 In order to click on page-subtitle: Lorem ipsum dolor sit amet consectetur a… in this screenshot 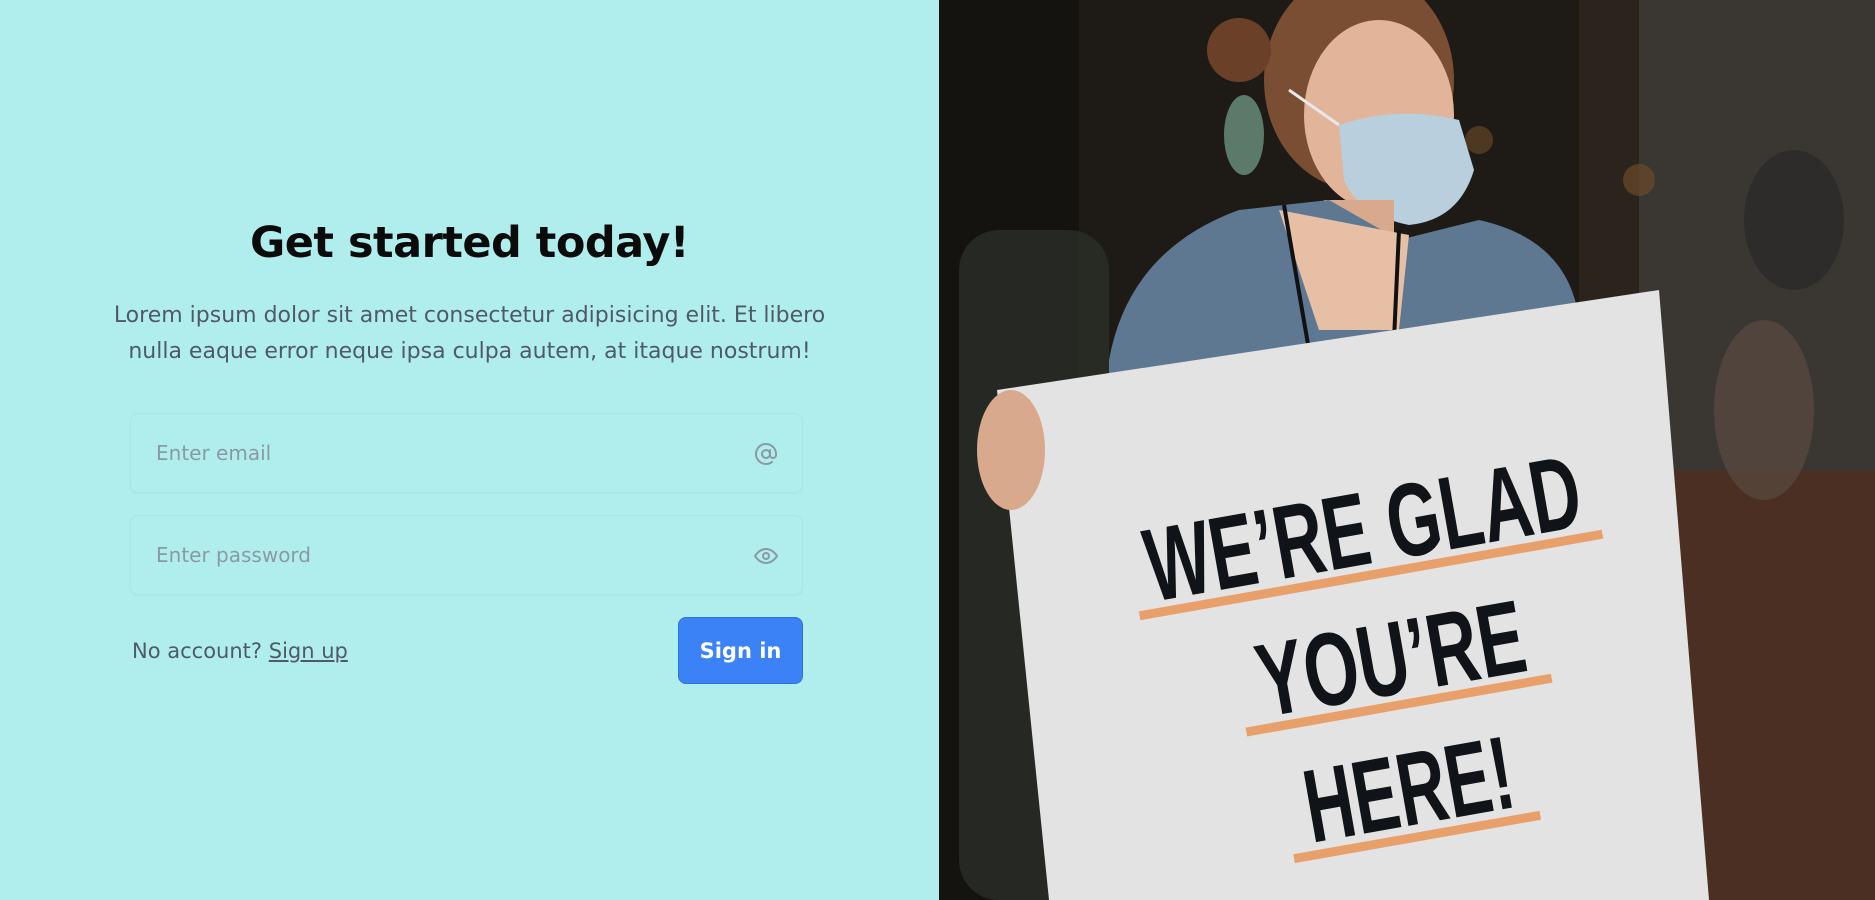, I will do `click(469, 333)`.